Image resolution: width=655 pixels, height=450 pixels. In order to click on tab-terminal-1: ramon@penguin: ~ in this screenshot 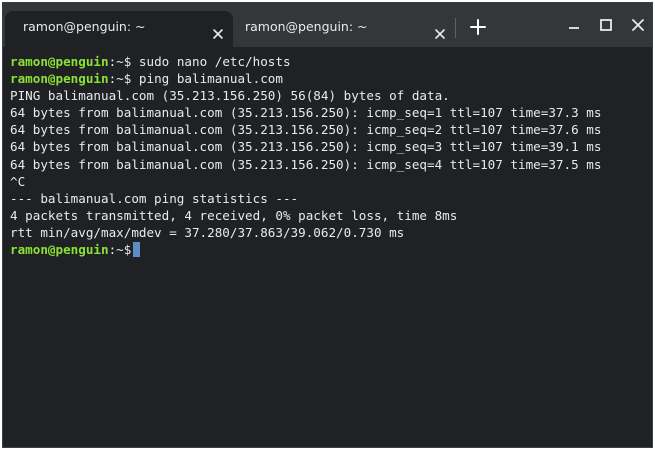, I will do `click(119, 29)`.